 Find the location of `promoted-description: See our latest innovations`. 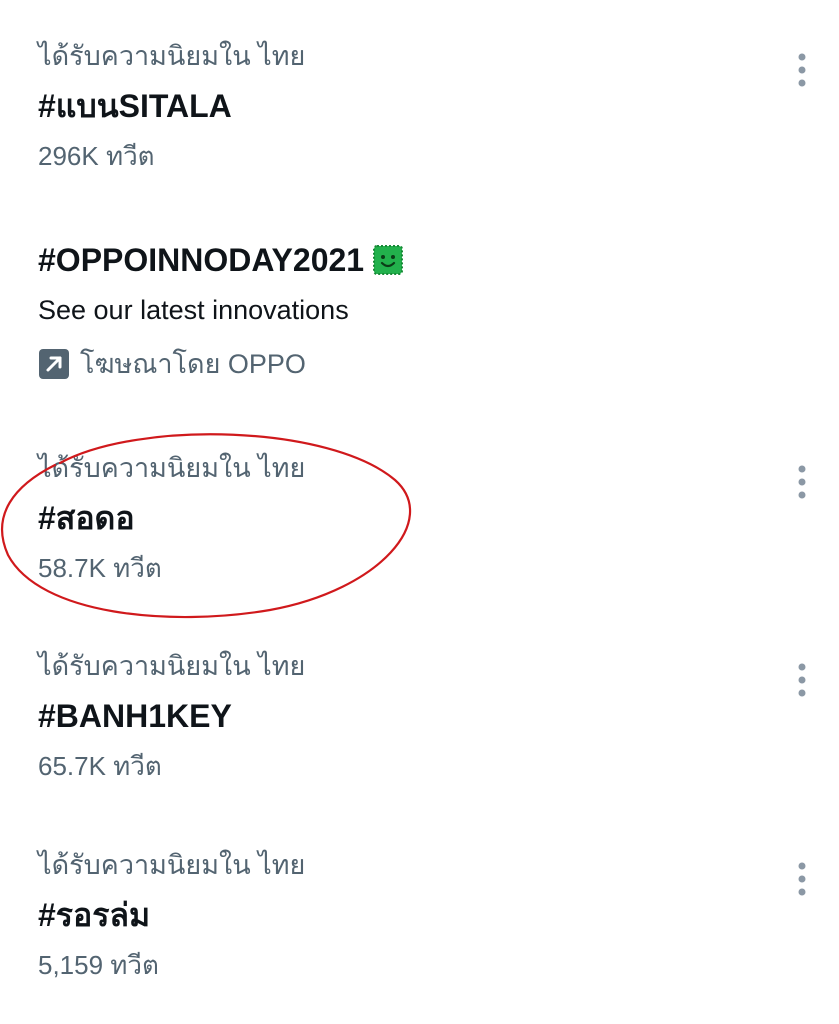

promoted-description: See our latest innovations is located at coordinates (193, 310).